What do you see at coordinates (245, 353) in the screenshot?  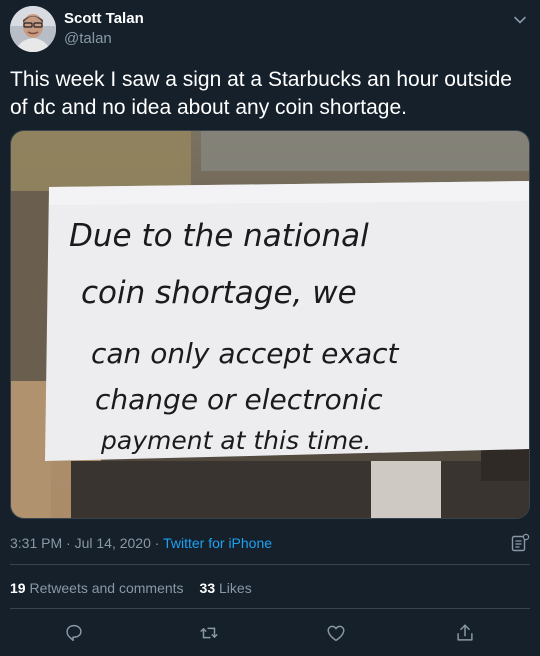 I see `sign-line-3: can only accept exact` at bounding box center [245, 353].